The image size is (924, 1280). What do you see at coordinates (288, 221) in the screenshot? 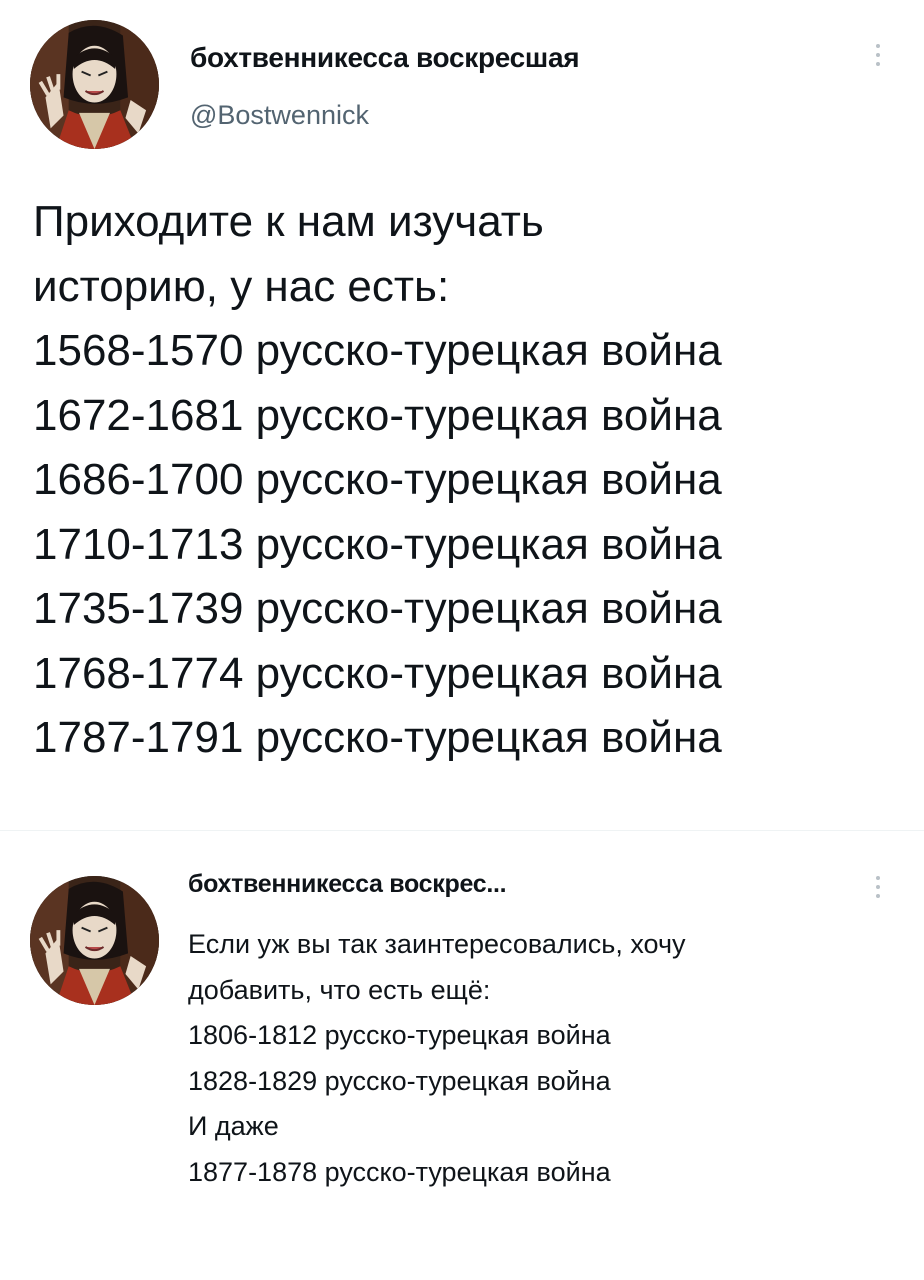
I see `tweet-text-line: Приходите к нам изучать` at bounding box center [288, 221].